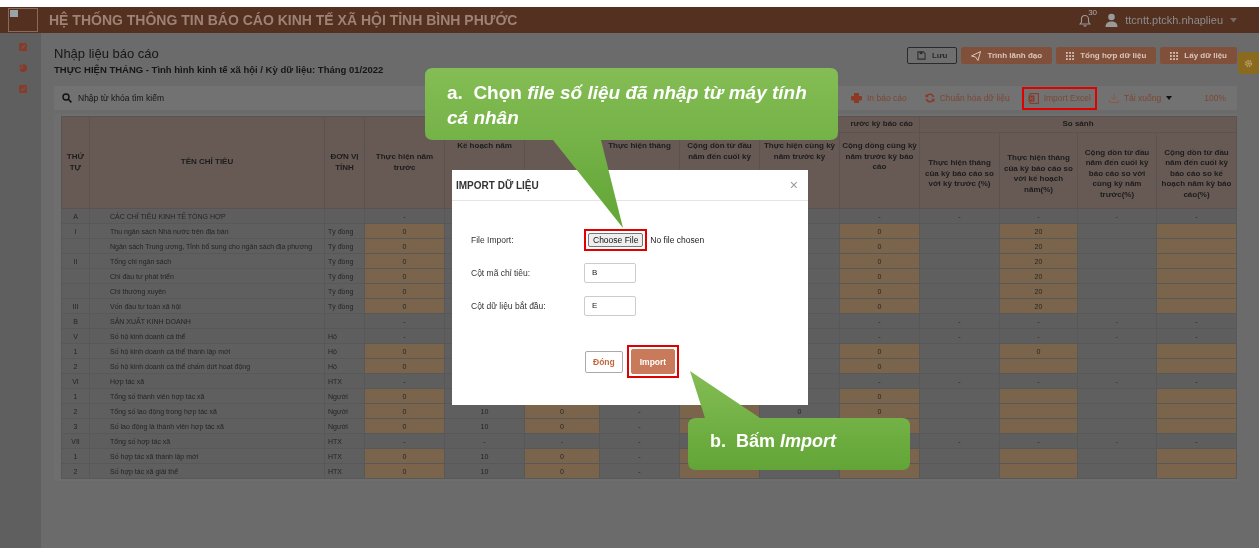  I want to click on import-button: Import, so click(653, 361).